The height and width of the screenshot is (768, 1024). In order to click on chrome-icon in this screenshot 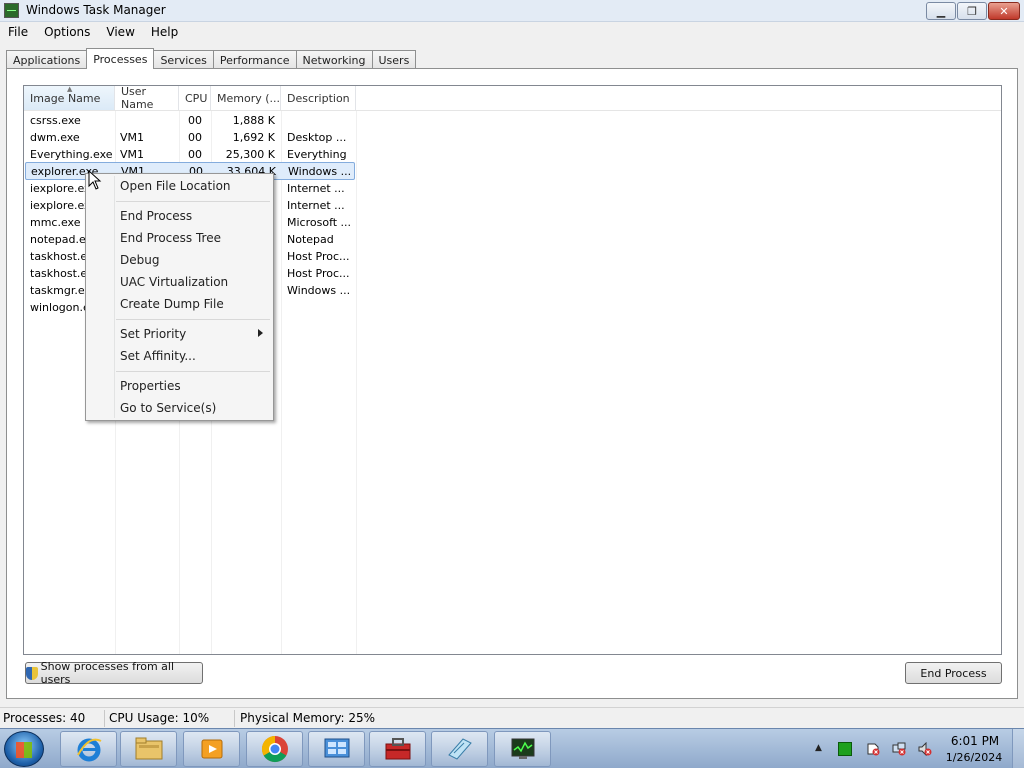, I will do `click(274, 749)`.